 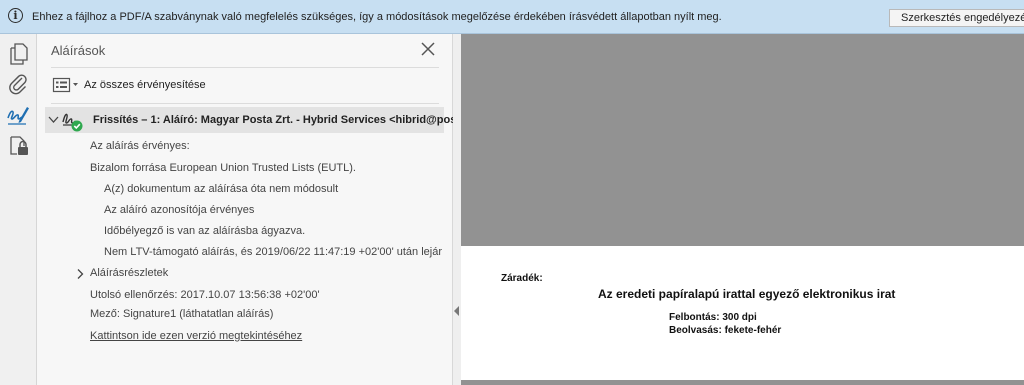 I want to click on signature-options-dropdown, so click(x=66, y=85).